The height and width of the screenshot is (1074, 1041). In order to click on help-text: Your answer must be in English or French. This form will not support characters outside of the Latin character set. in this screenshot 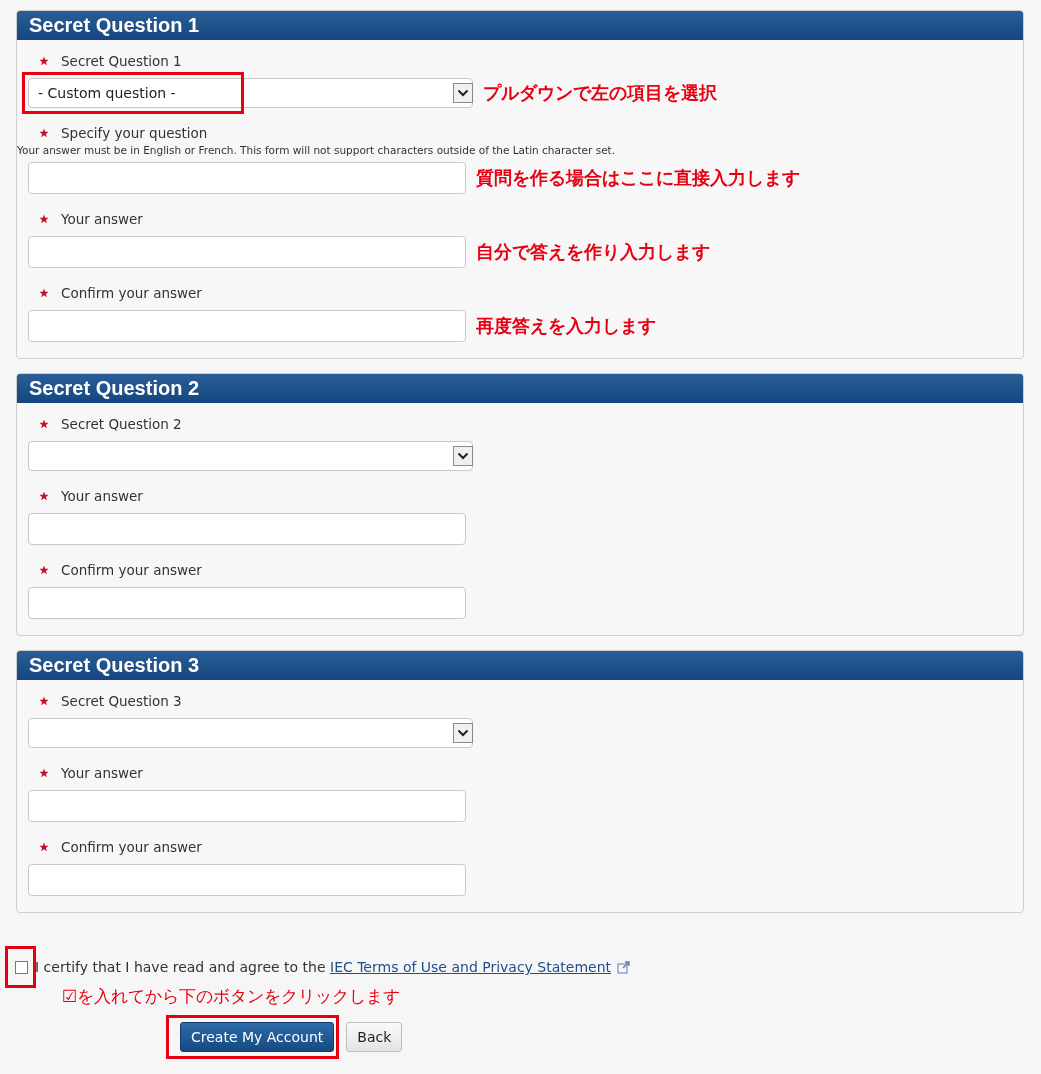, I will do `click(317, 150)`.